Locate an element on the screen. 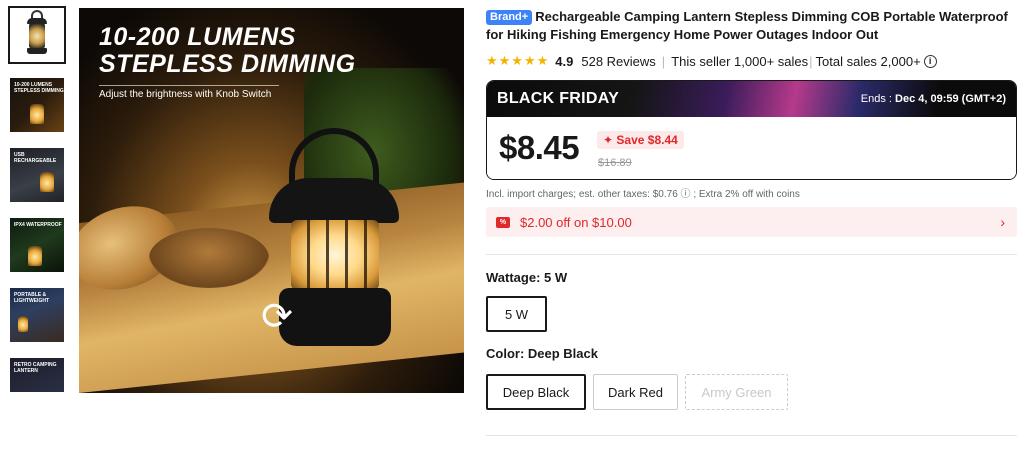 Image resolution: width=1024 pixels, height=469 pixels. thumbnail-6: RETRO CAMPING LANTERN is located at coordinates (37, 375).